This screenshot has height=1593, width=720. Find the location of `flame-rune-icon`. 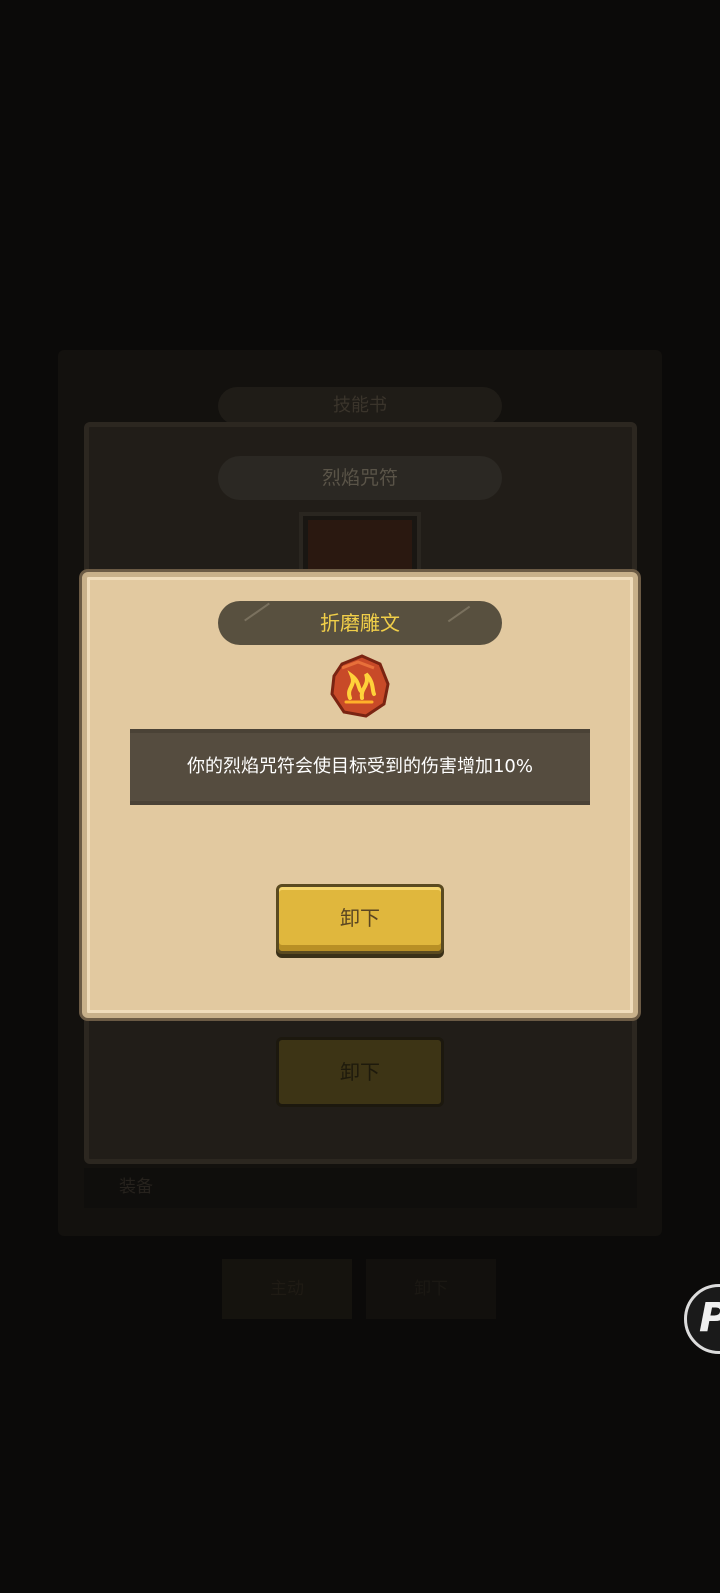

flame-rune-icon is located at coordinates (360, 687).